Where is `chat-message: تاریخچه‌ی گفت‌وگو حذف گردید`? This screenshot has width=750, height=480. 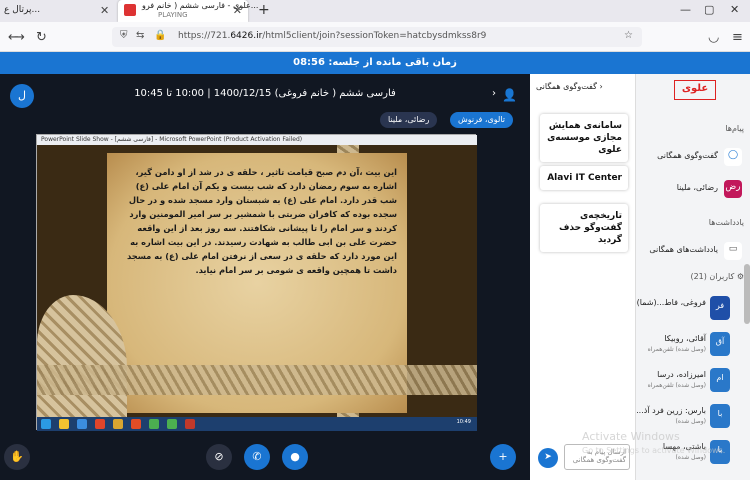
chat-message: تاریخچه‌ی گفت‌وگو حذف گردید is located at coordinates (584, 228).